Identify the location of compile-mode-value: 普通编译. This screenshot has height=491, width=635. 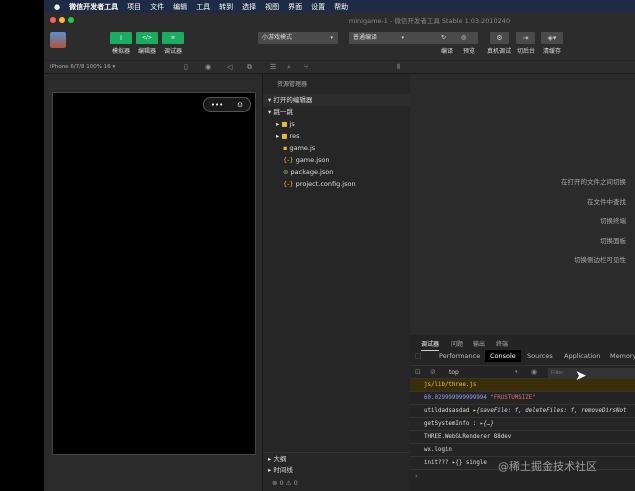
(365, 37).